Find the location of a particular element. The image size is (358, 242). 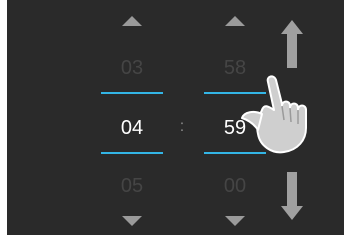

minute-decrement-button is located at coordinates (235, 221).